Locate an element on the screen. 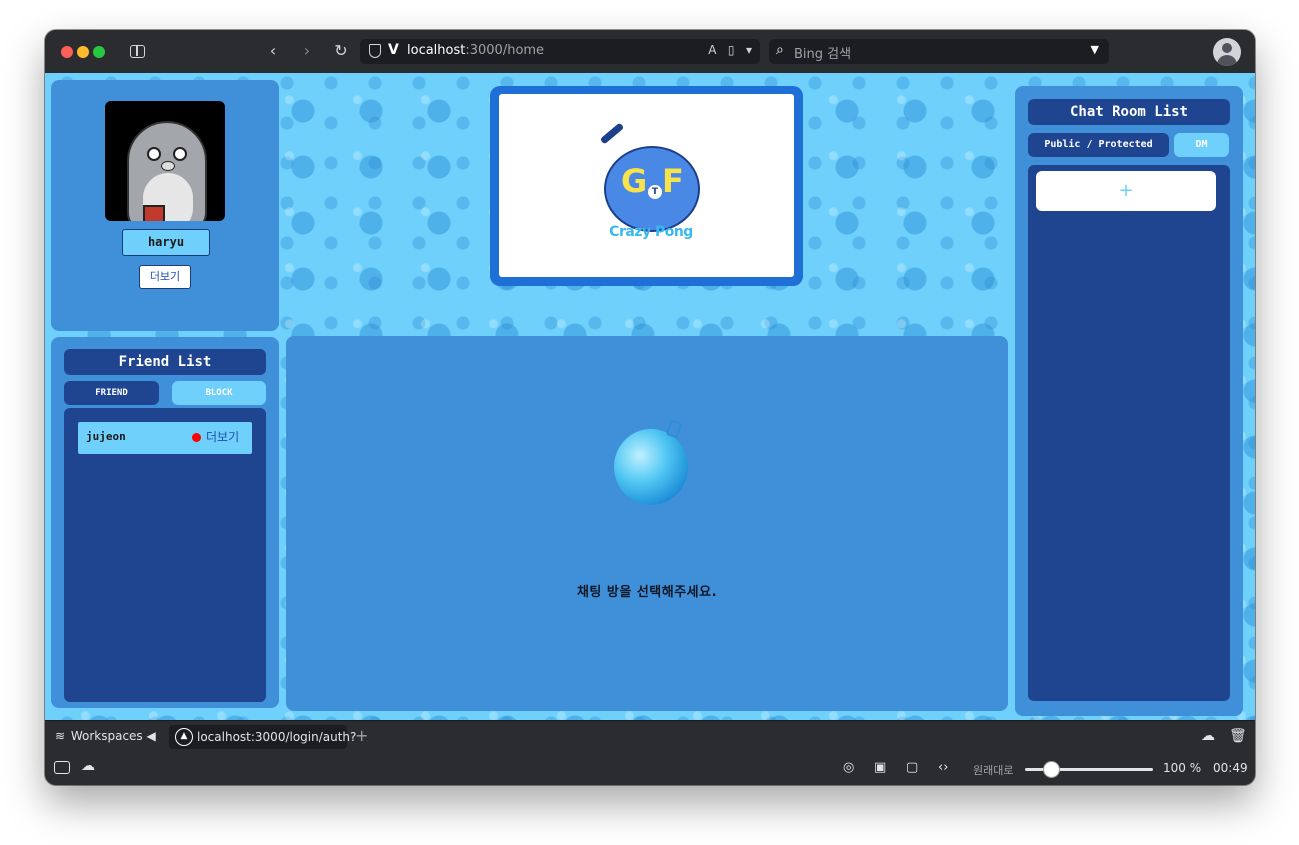  address-bar-actions: A ▯ ▾ is located at coordinates (730, 50).